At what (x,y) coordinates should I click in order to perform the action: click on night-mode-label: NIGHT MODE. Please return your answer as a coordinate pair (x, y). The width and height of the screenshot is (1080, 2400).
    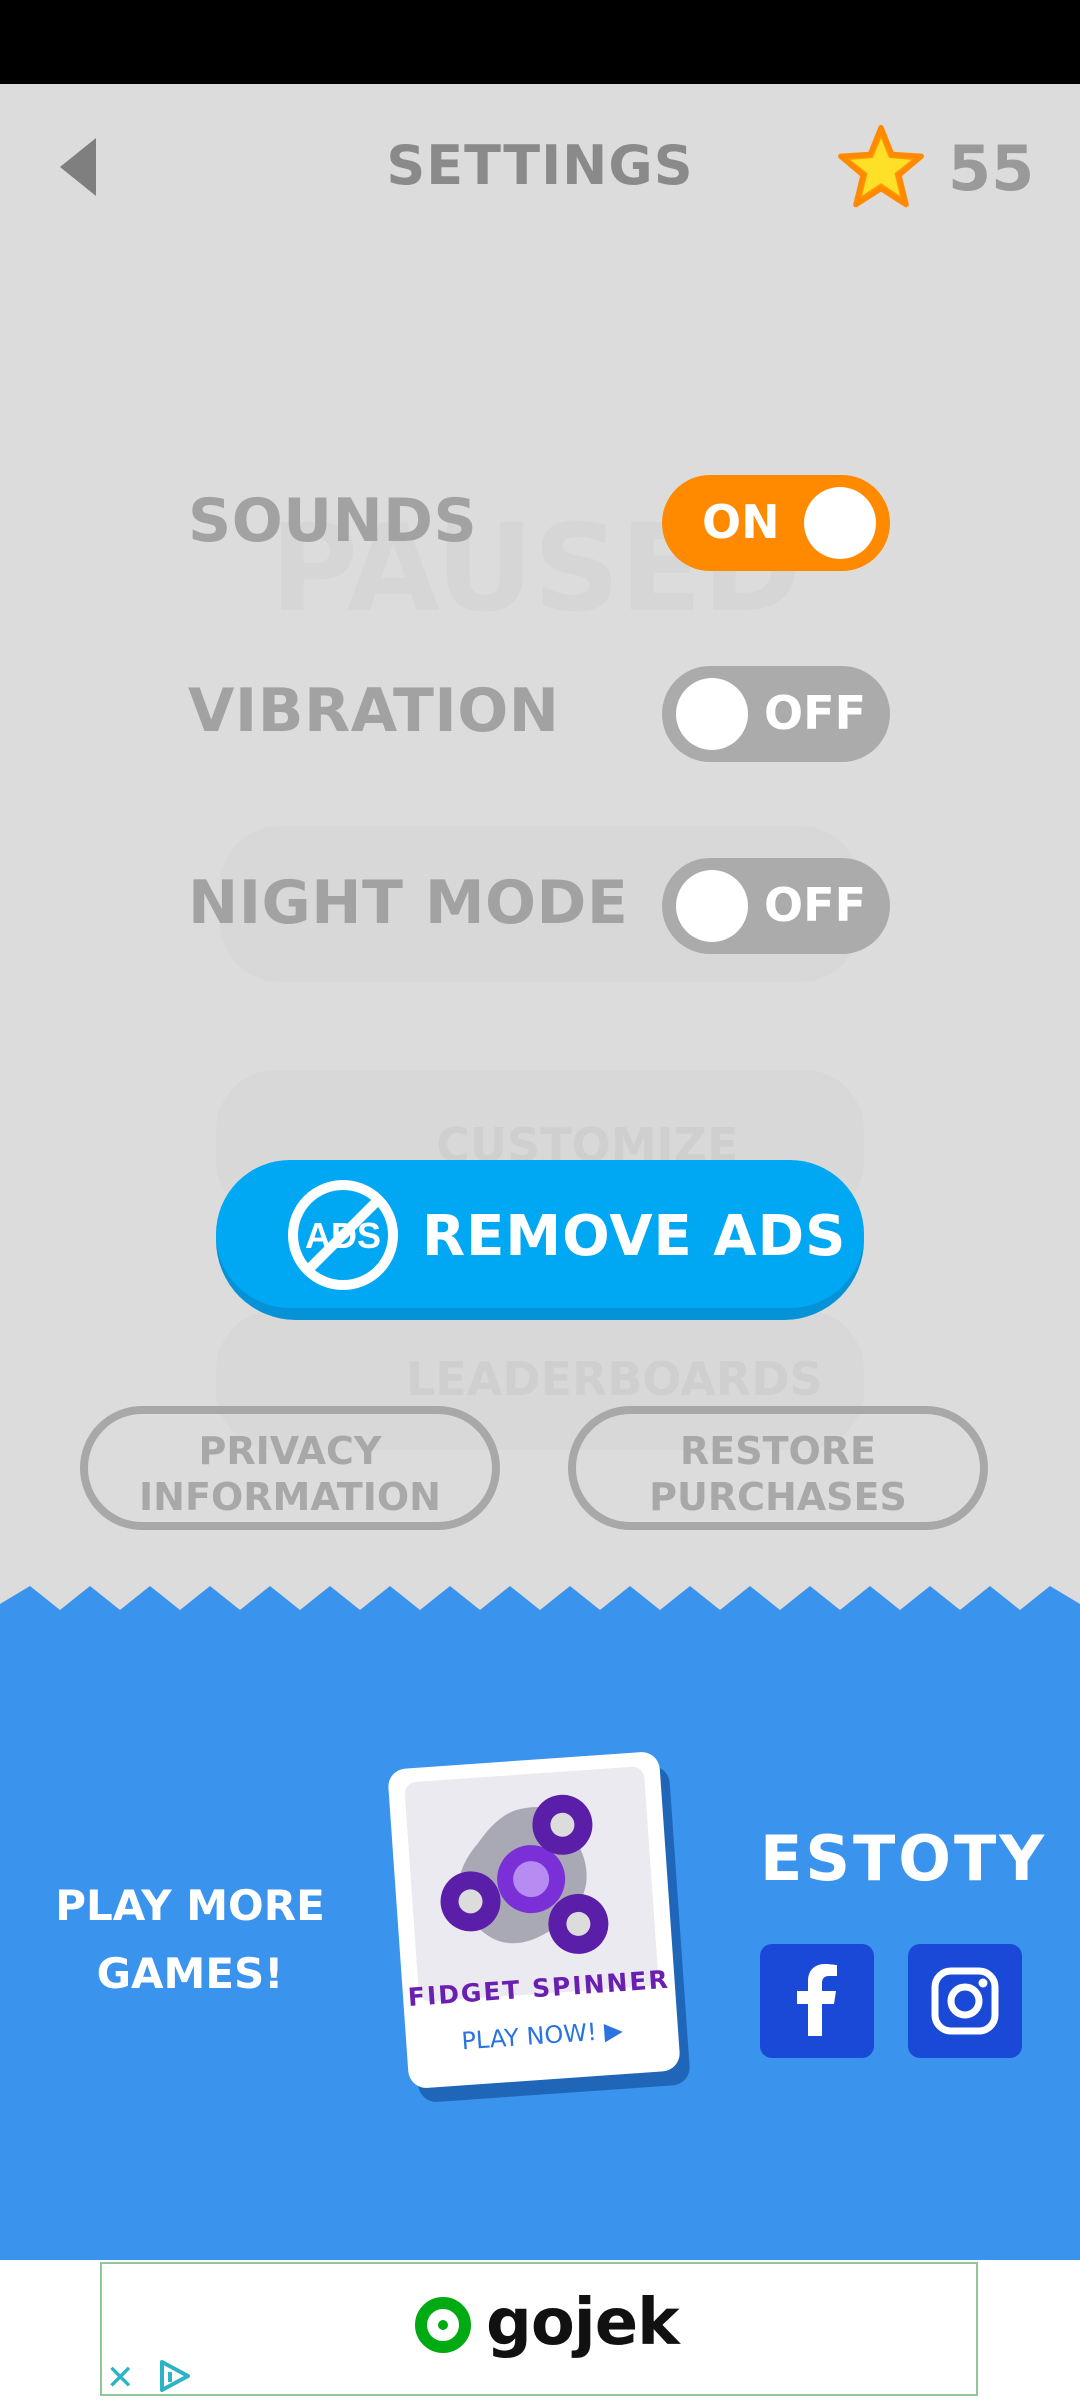
    Looking at the image, I should click on (408, 903).